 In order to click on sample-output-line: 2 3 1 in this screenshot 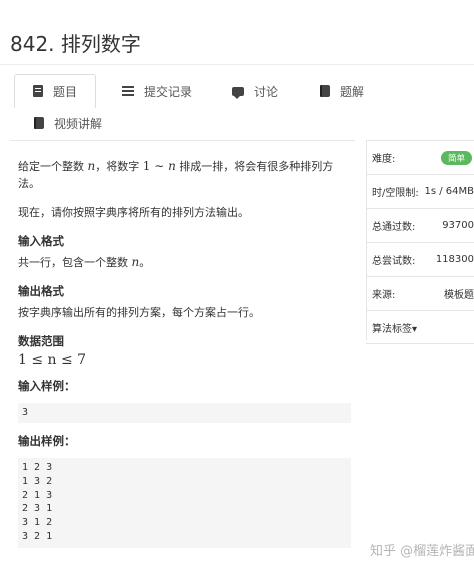, I will do `click(37, 509)`.